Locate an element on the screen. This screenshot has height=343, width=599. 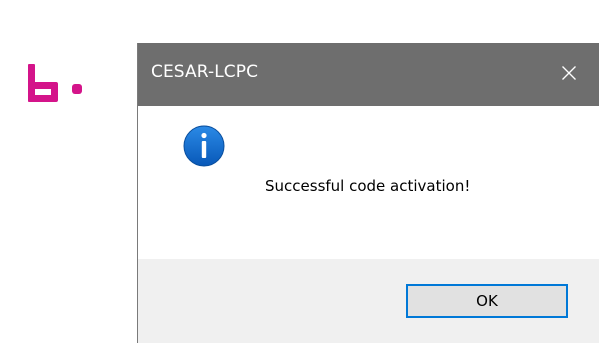
info-icon is located at coordinates (204, 146).